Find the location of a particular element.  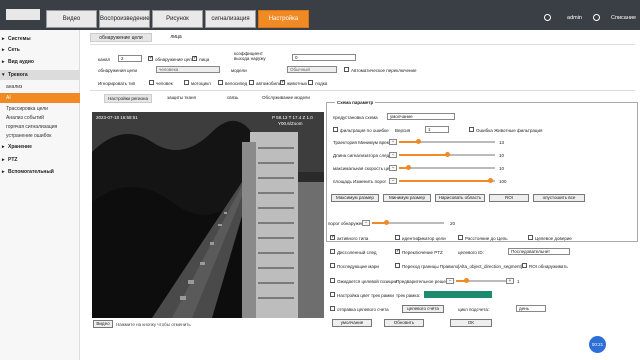

logout-icon is located at coordinates (596, 17).